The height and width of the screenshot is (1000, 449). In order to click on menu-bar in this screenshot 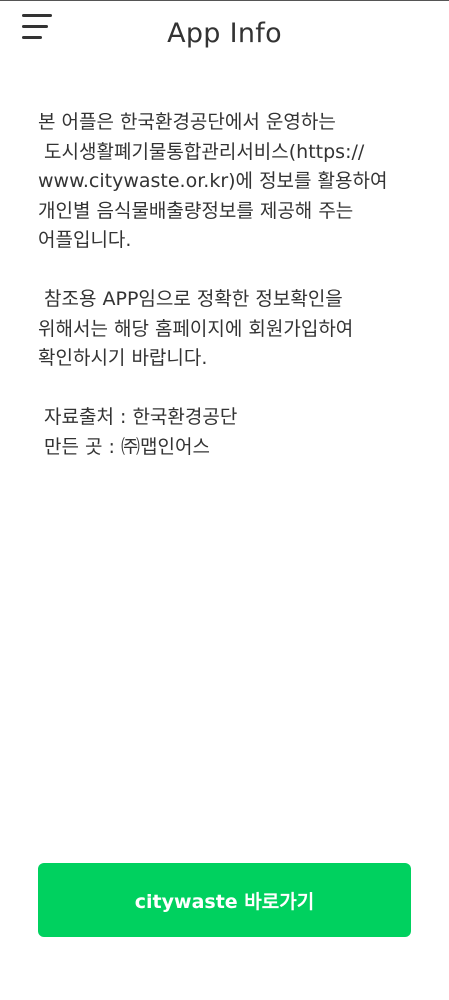, I will do `click(37, 15)`.